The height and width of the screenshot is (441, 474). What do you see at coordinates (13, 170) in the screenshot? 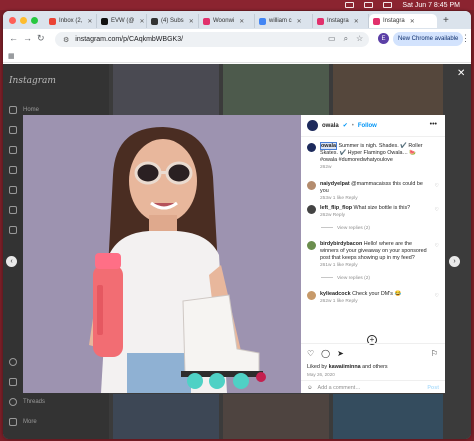
I see `sidebar-item-reels` at bounding box center [13, 170].